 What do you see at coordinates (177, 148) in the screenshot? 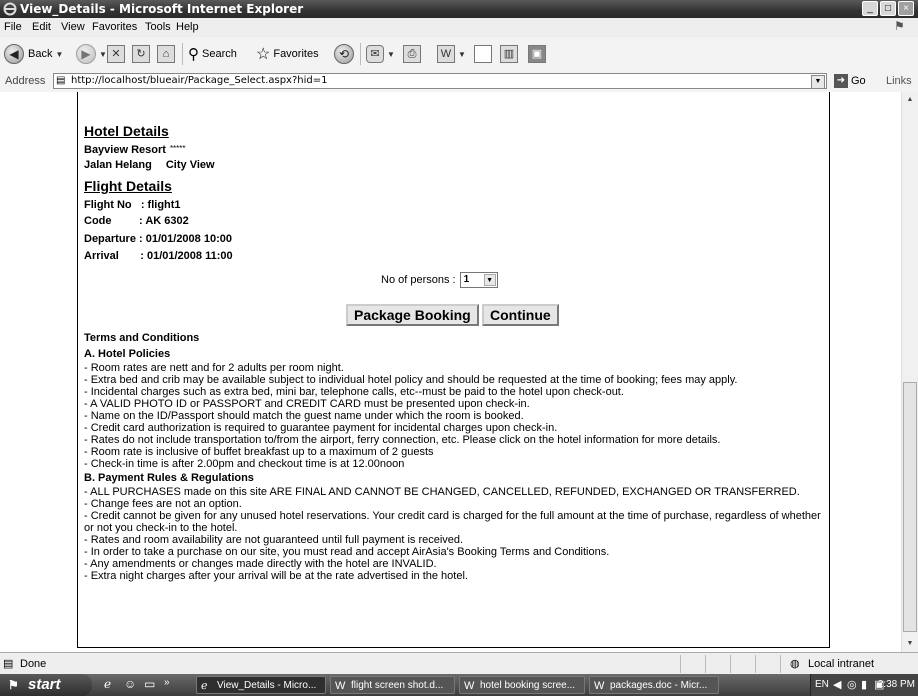
I see `hotel-stars: *****` at bounding box center [177, 148].